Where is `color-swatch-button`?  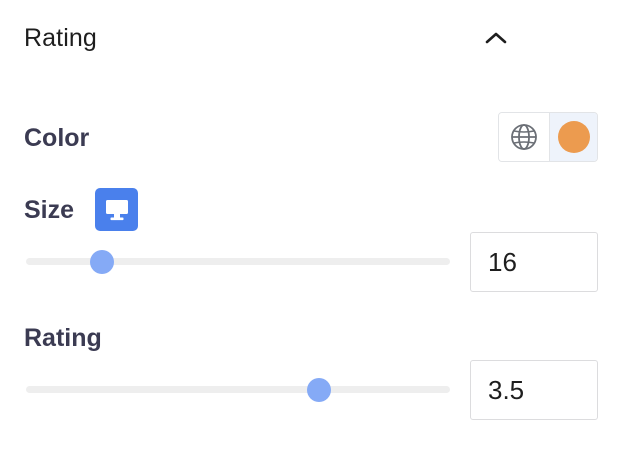 color-swatch-button is located at coordinates (573, 137).